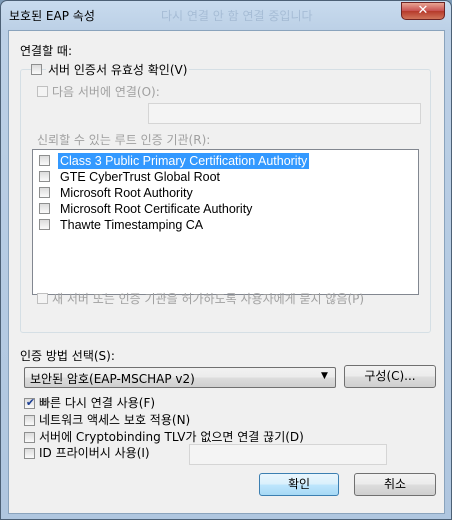 The width and height of the screenshot is (452, 520). Describe the element at coordinates (171, 437) in the screenshot. I see `cryptobinding-label: 서버에 Cryptobinding TLV가 없으면 연결 끊기(D)` at that location.